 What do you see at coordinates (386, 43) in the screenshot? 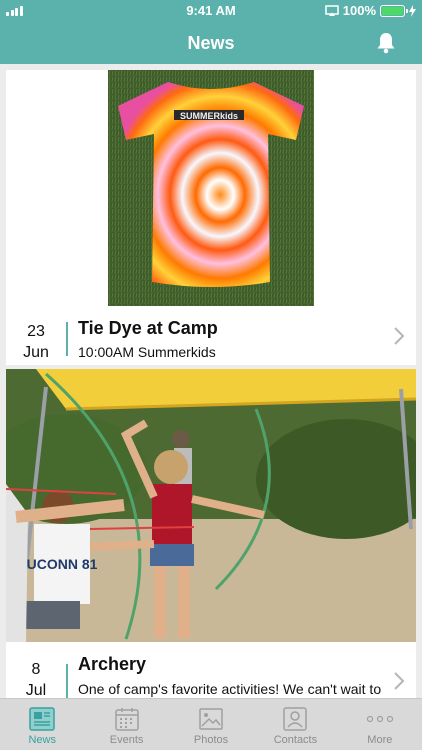
I see `notification-bell-icon` at bounding box center [386, 43].